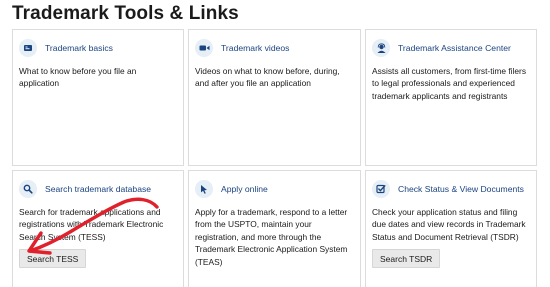 This screenshot has height=287, width=550. I want to click on checkbox-icon, so click(381, 189).